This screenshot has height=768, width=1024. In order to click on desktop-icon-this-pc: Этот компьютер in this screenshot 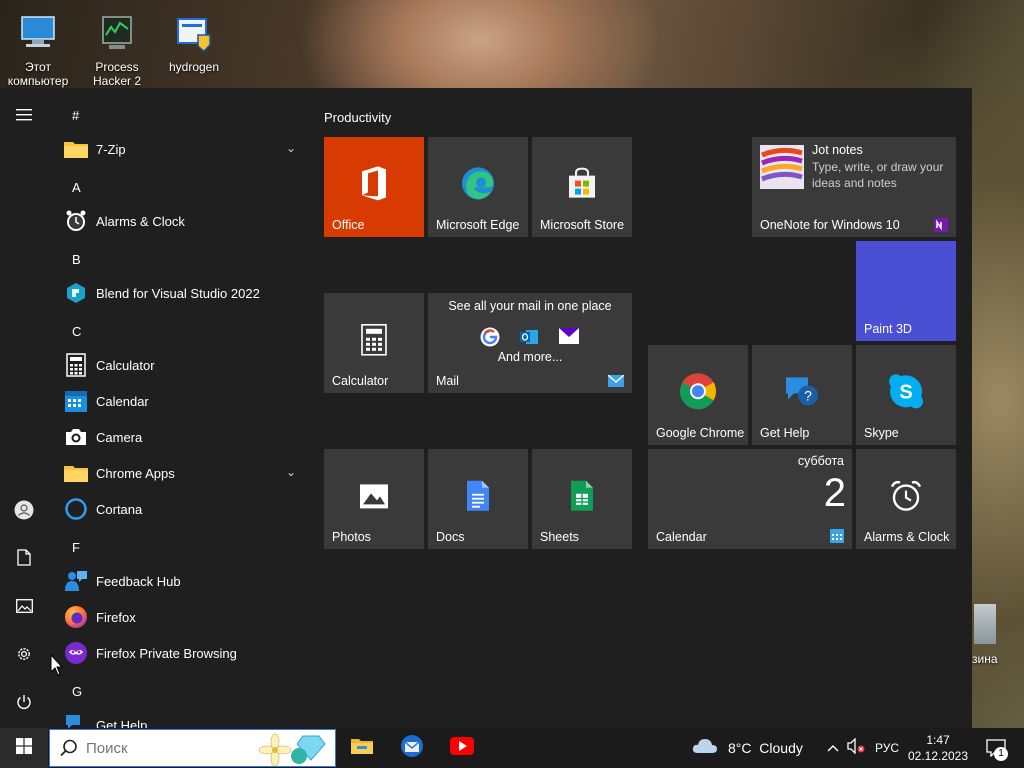, I will do `click(38, 48)`.